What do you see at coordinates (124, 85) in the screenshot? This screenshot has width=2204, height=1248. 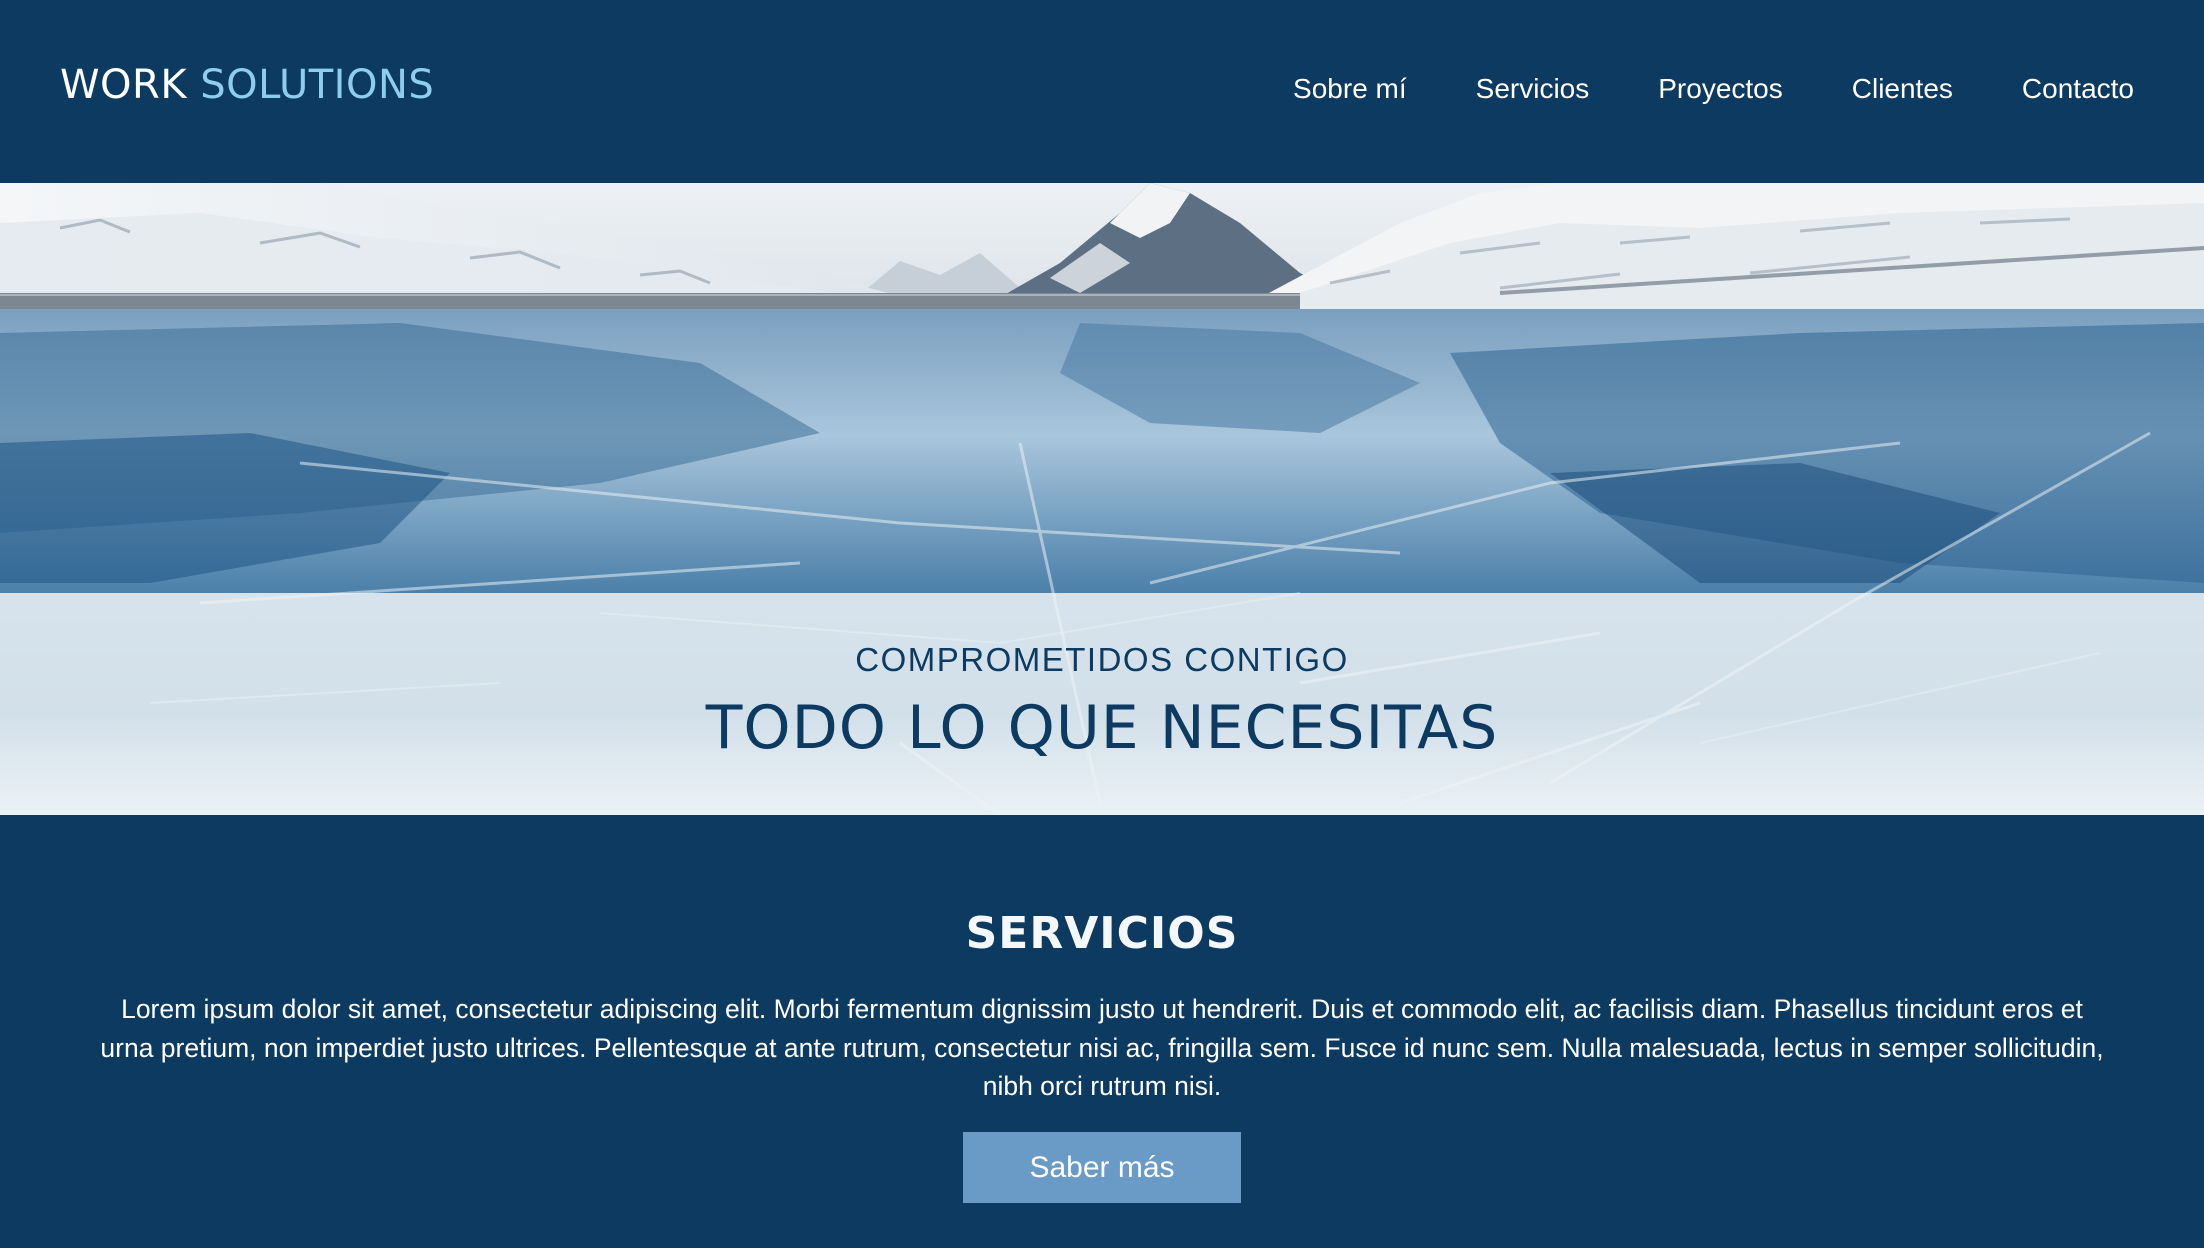 I see `brand-word-work: WORK` at bounding box center [124, 85].